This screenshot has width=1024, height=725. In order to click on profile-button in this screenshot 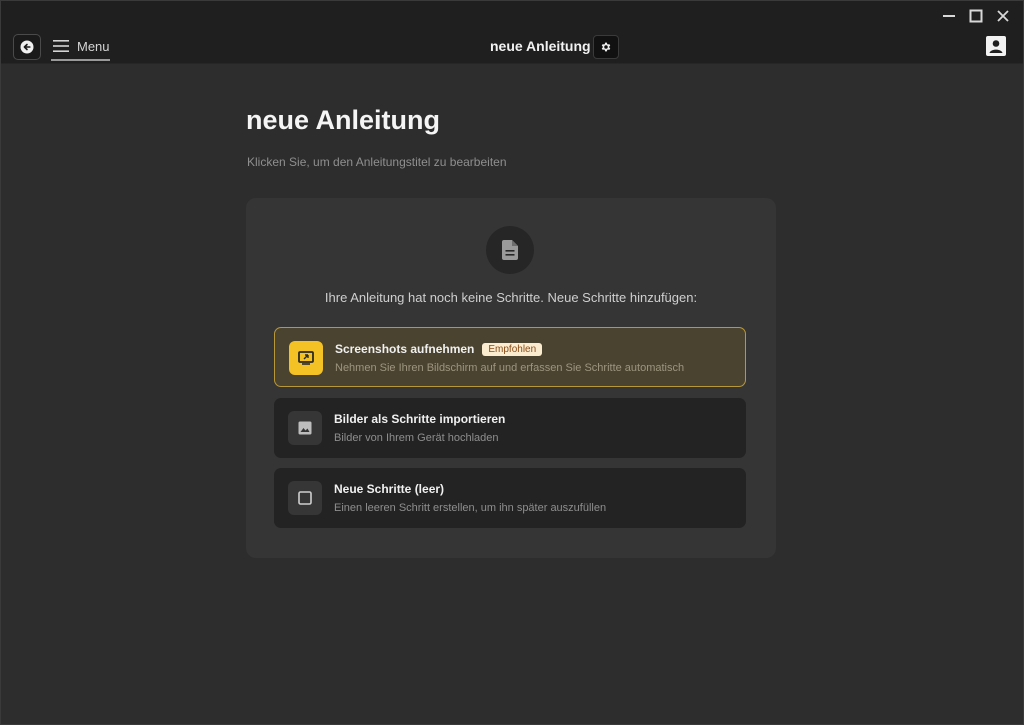, I will do `click(996, 46)`.